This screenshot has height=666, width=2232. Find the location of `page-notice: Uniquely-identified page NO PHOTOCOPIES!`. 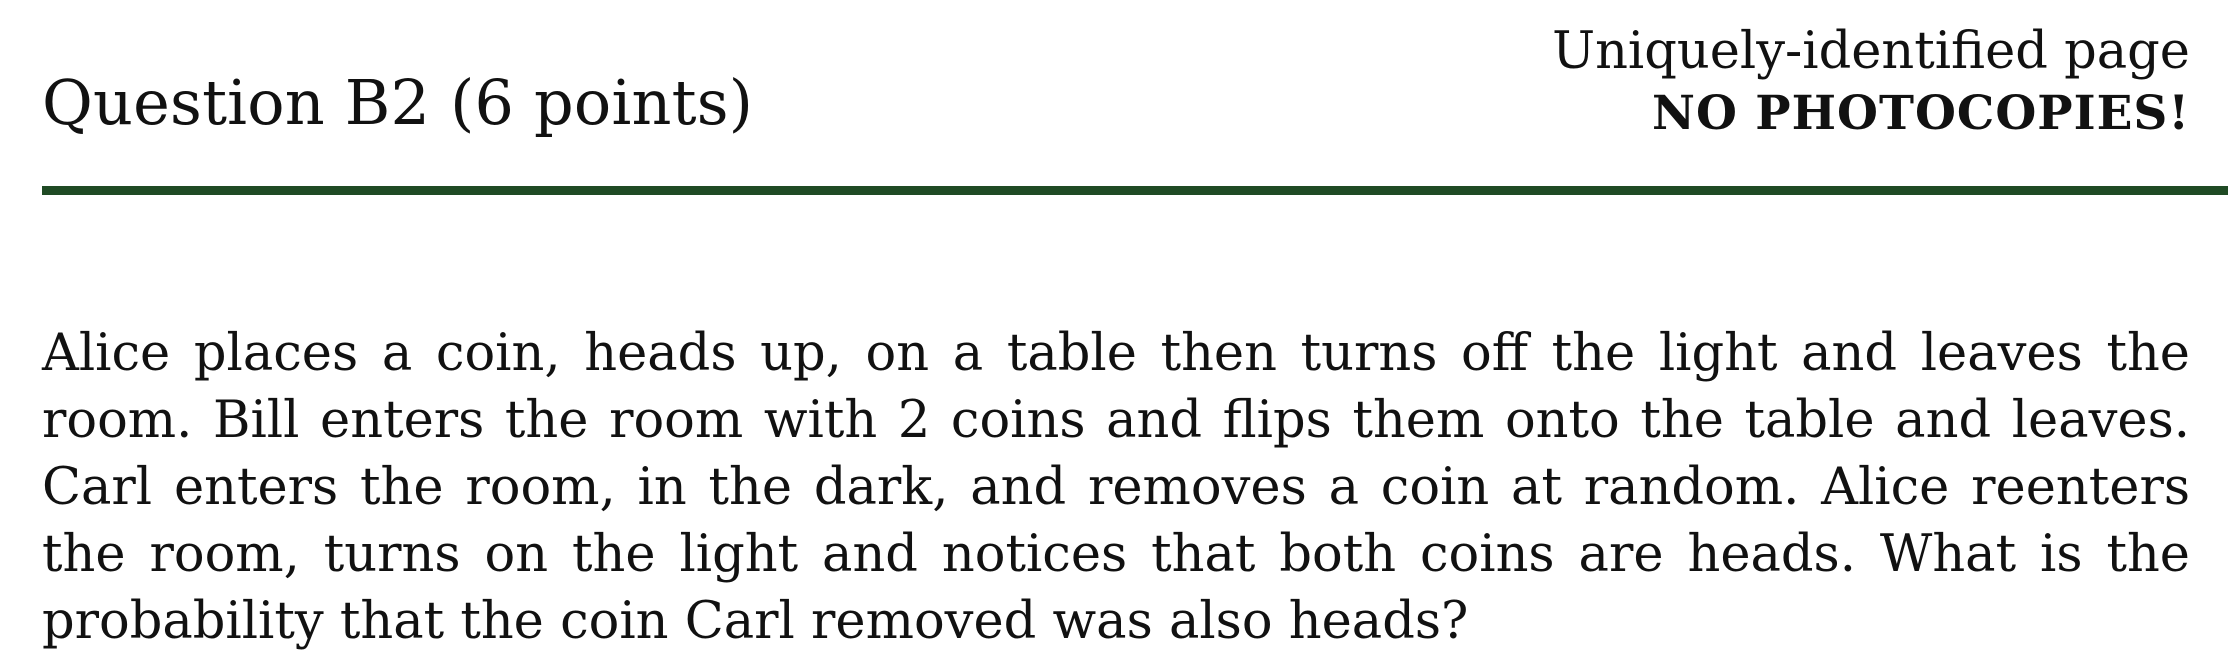

page-notice: Uniquely-identified page NO PHOTOCOPIES! is located at coordinates (1871, 82).